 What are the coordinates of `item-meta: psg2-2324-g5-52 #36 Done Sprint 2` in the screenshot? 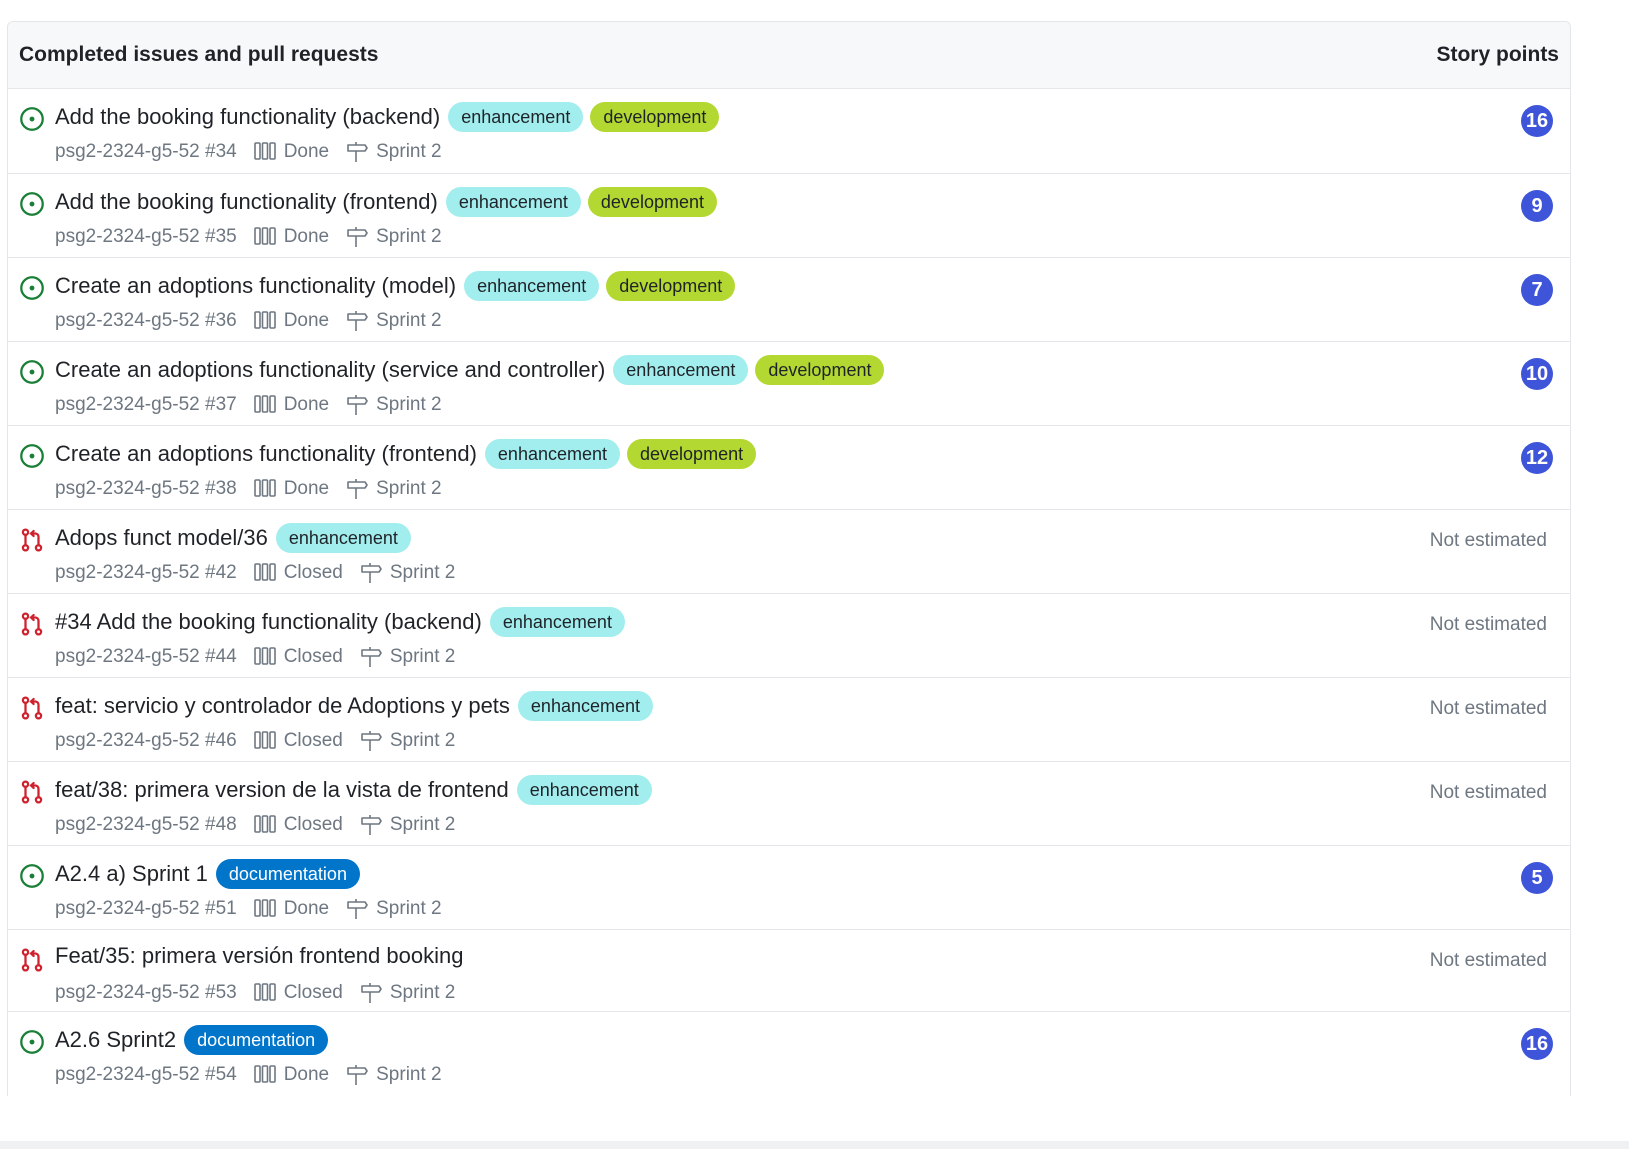 It's located at (248, 321).